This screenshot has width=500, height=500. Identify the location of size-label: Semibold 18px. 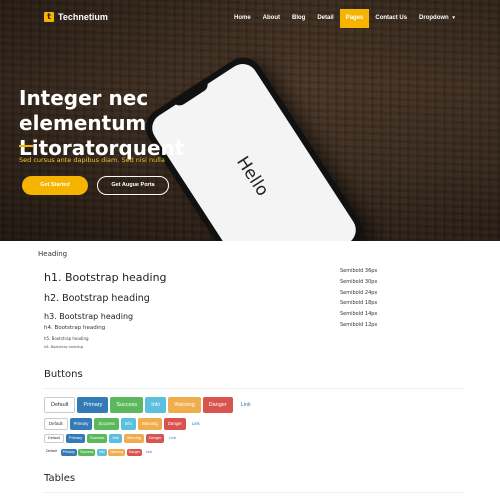
(359, 303).